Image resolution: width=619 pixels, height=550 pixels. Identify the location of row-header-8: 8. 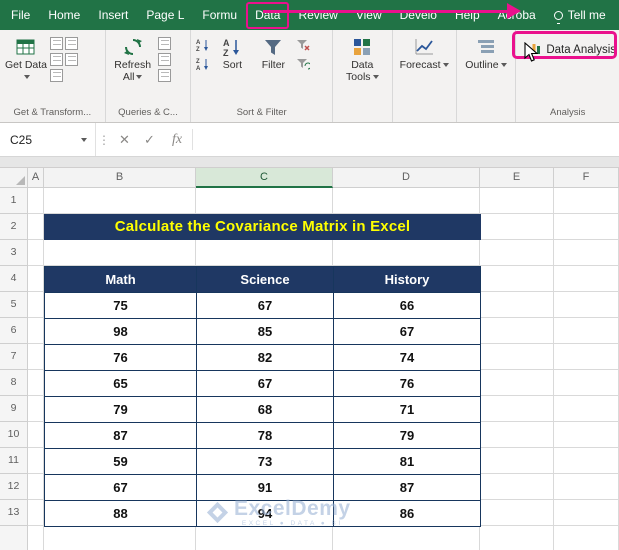
(14, 383).